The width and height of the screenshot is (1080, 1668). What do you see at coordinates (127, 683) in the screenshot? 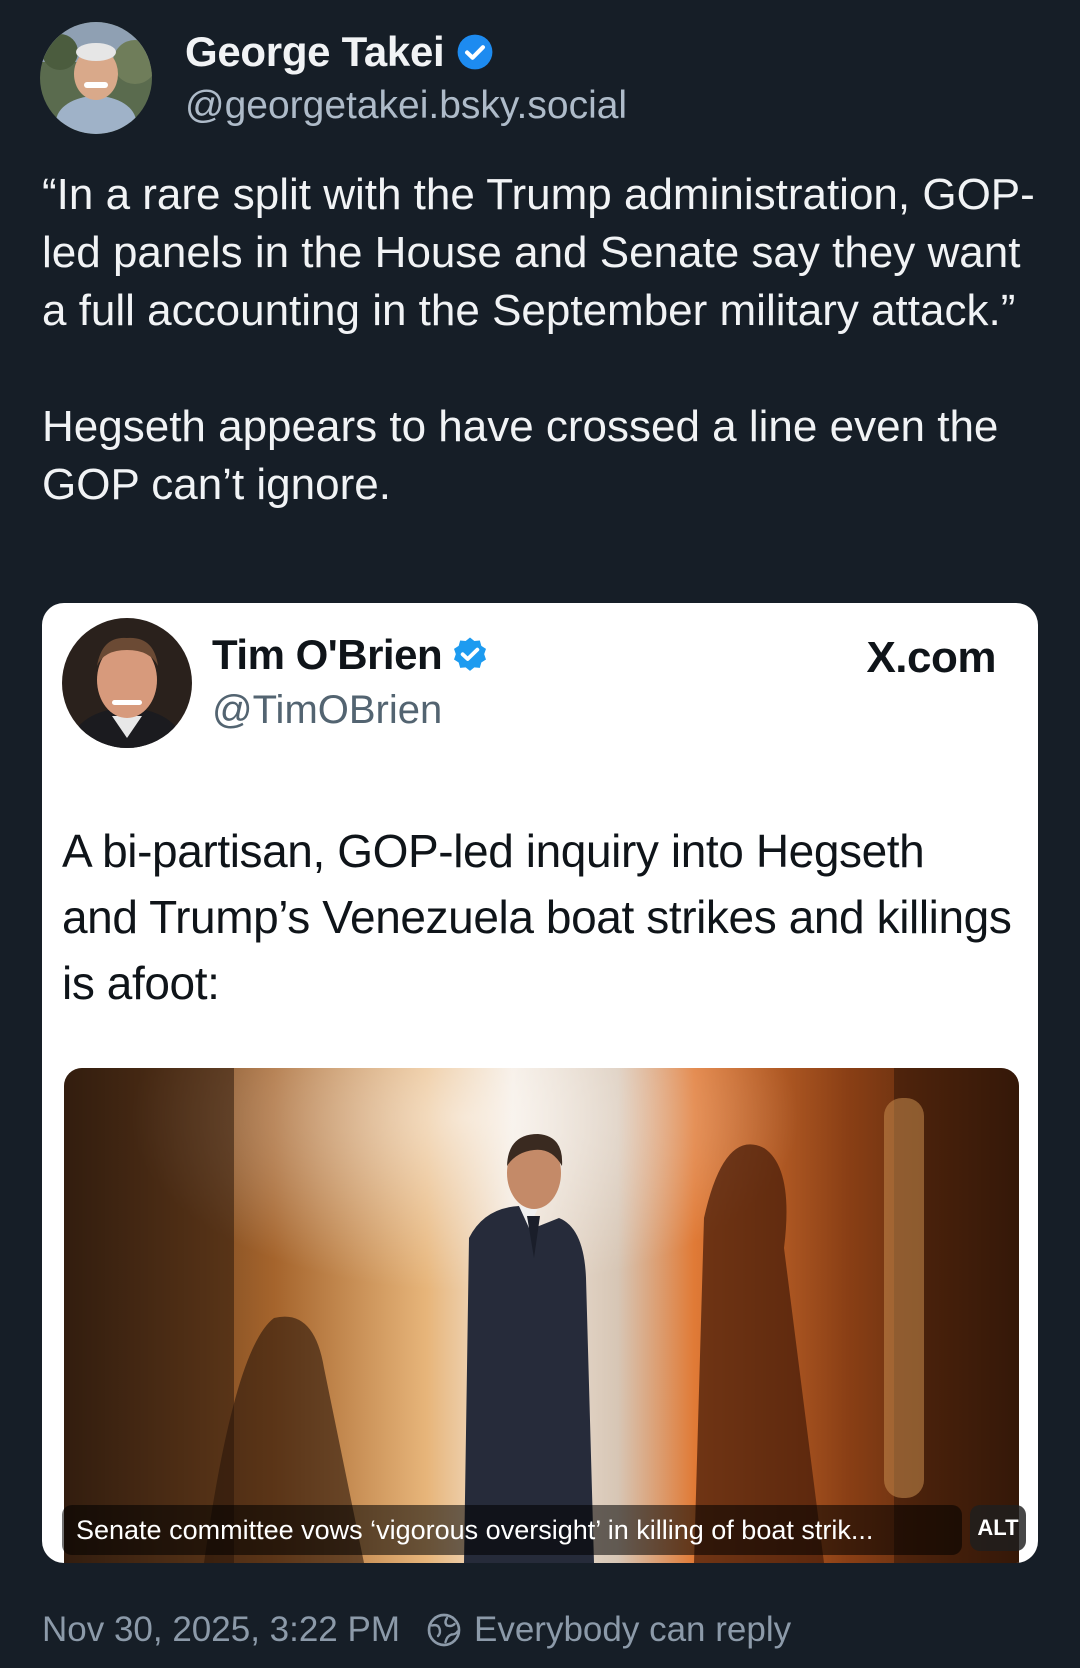
I see `quoted-author-avatar` at bounding box center [127, 683].